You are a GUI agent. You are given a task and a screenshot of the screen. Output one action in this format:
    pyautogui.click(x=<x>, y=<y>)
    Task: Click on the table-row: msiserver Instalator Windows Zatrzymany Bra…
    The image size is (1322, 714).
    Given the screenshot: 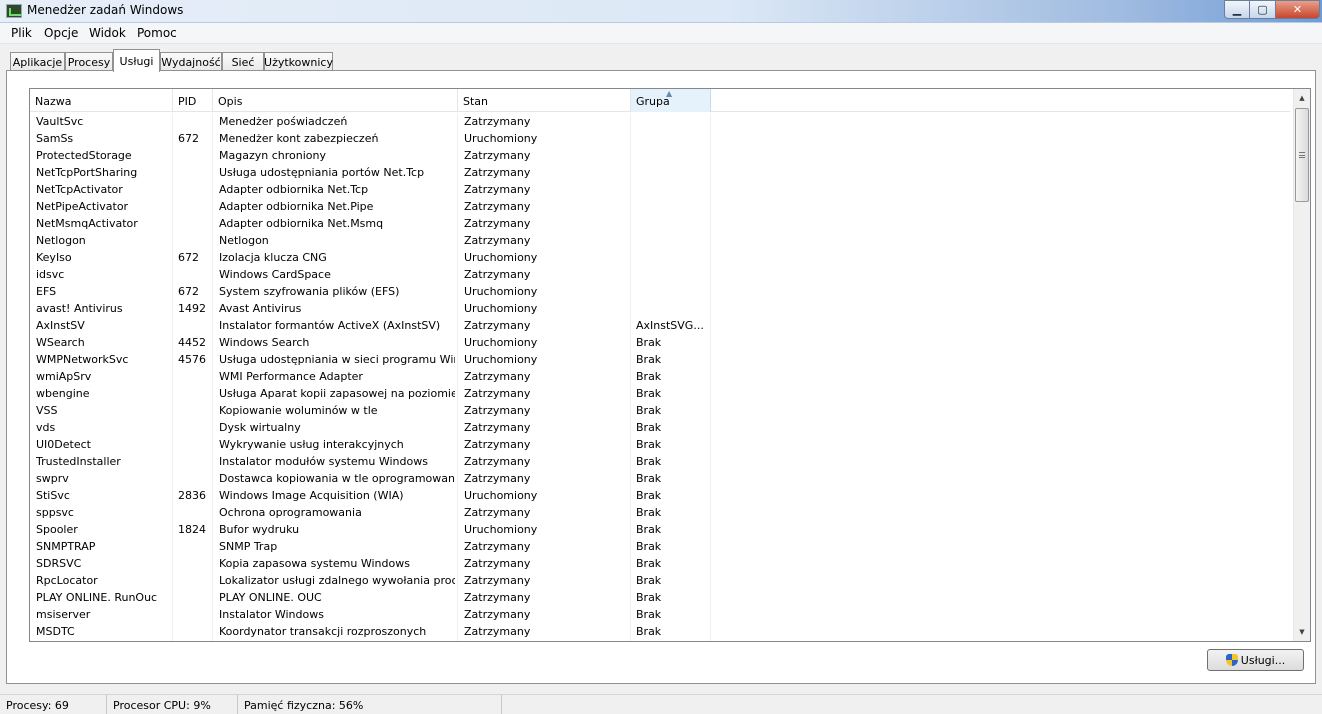 What is the action you would take?
    pyautogui.click(x=660, y=614)
    